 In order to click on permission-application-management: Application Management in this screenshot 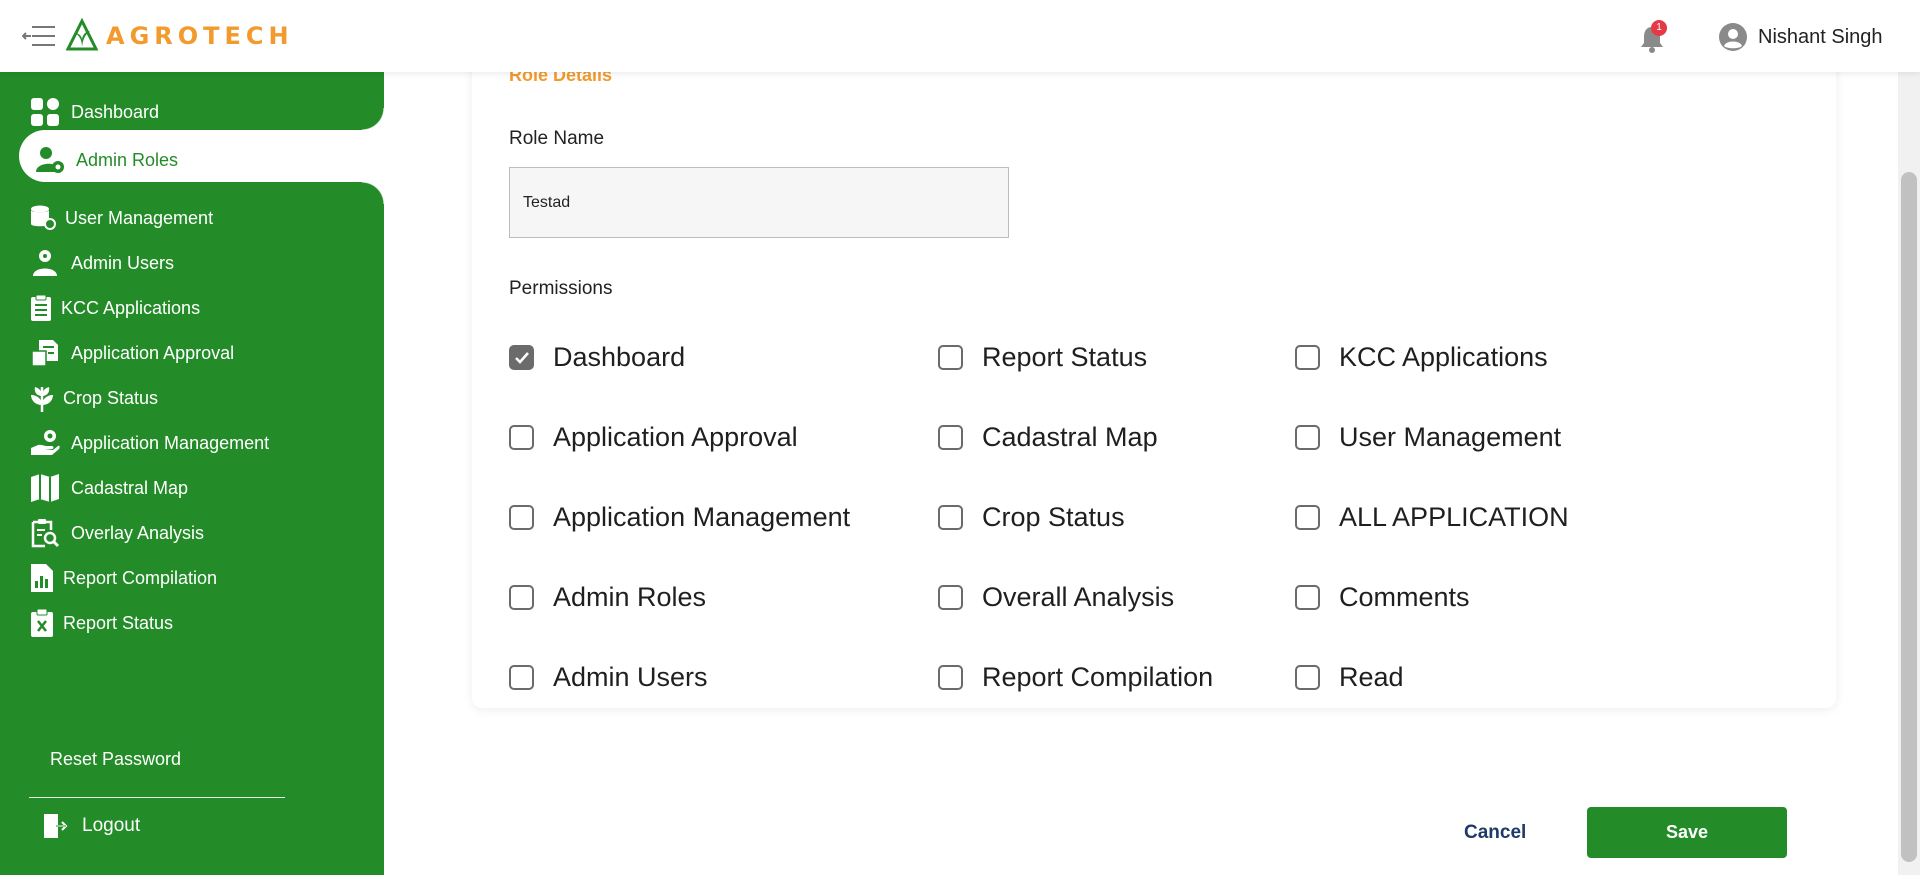, I will do `click(679, 517)`.